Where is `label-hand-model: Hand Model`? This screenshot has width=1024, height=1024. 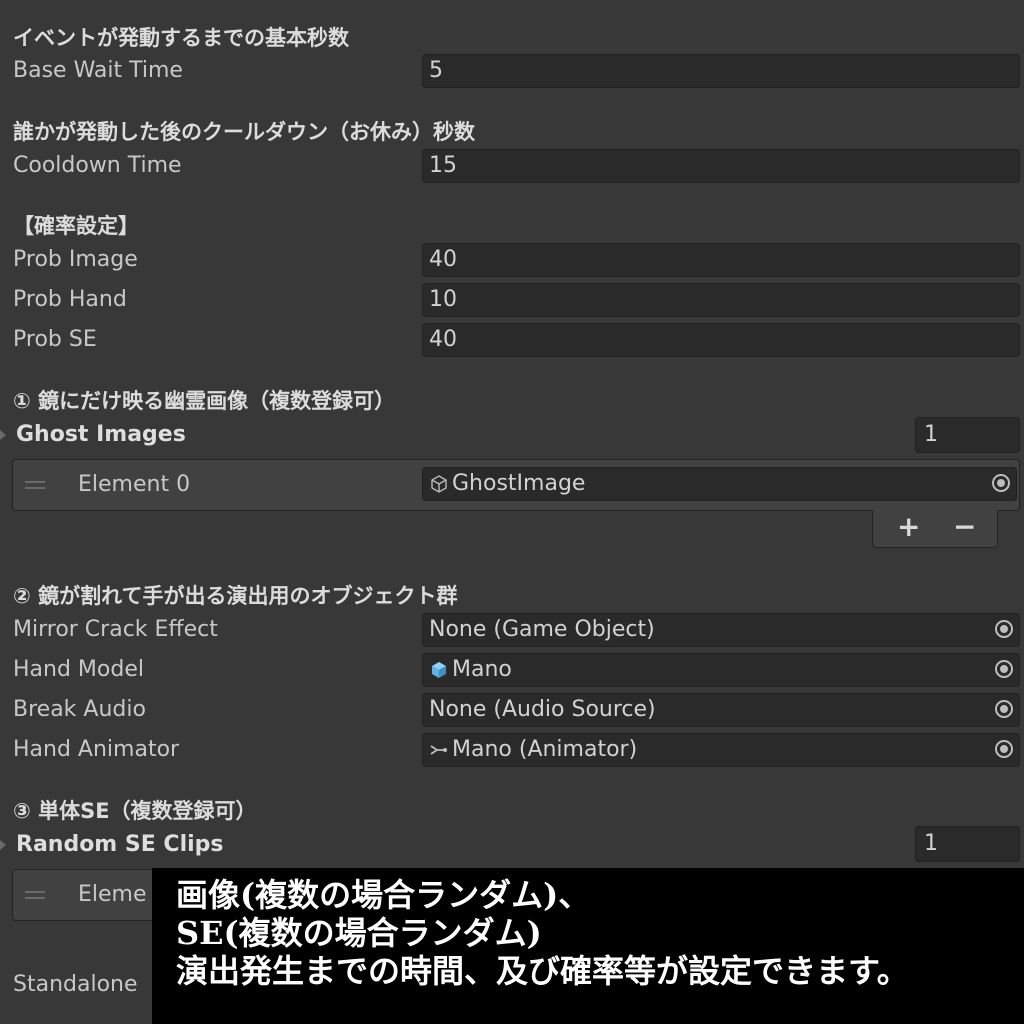 label-hand-model: Hand Model is located at coordinates (78, 669).